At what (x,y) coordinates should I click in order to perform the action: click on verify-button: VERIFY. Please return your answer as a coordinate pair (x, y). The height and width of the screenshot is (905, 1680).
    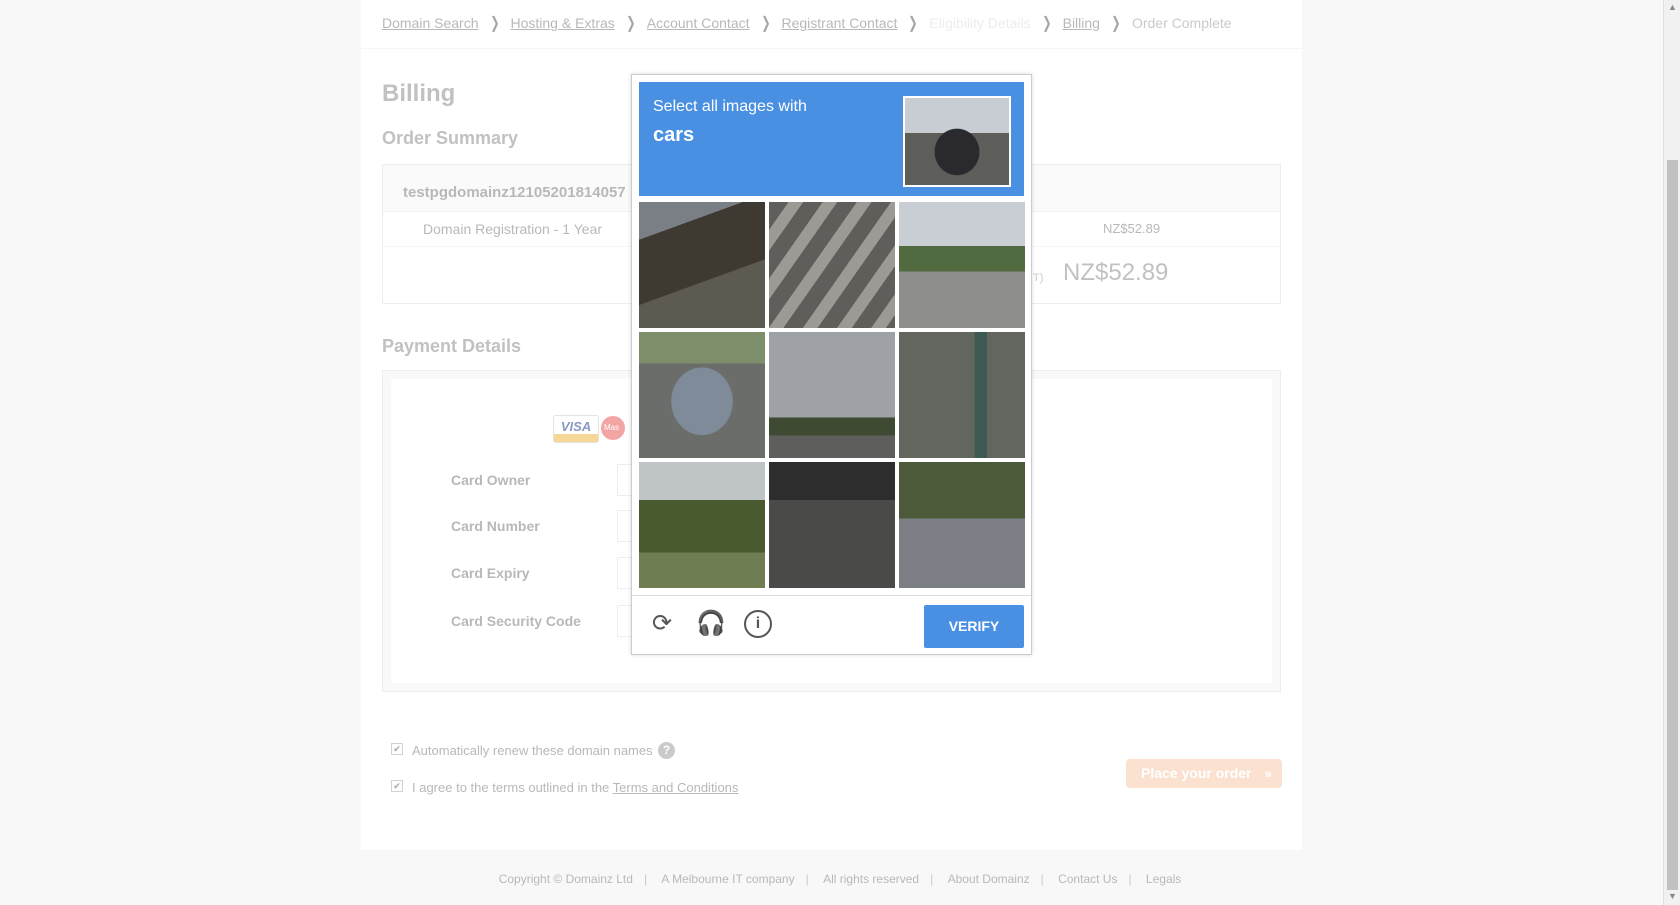
    Looking at the image, I should click on (974, 626).